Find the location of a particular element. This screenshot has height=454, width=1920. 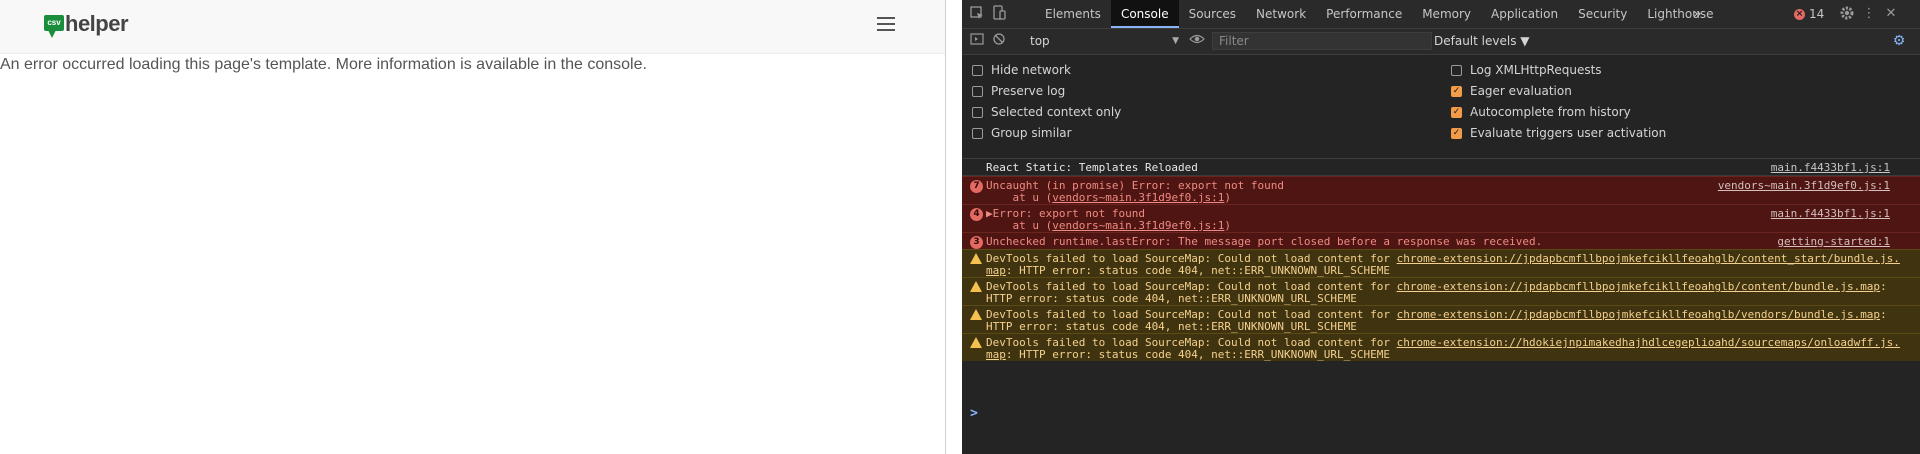

message-text: : is located at coordinates (1883, 314).